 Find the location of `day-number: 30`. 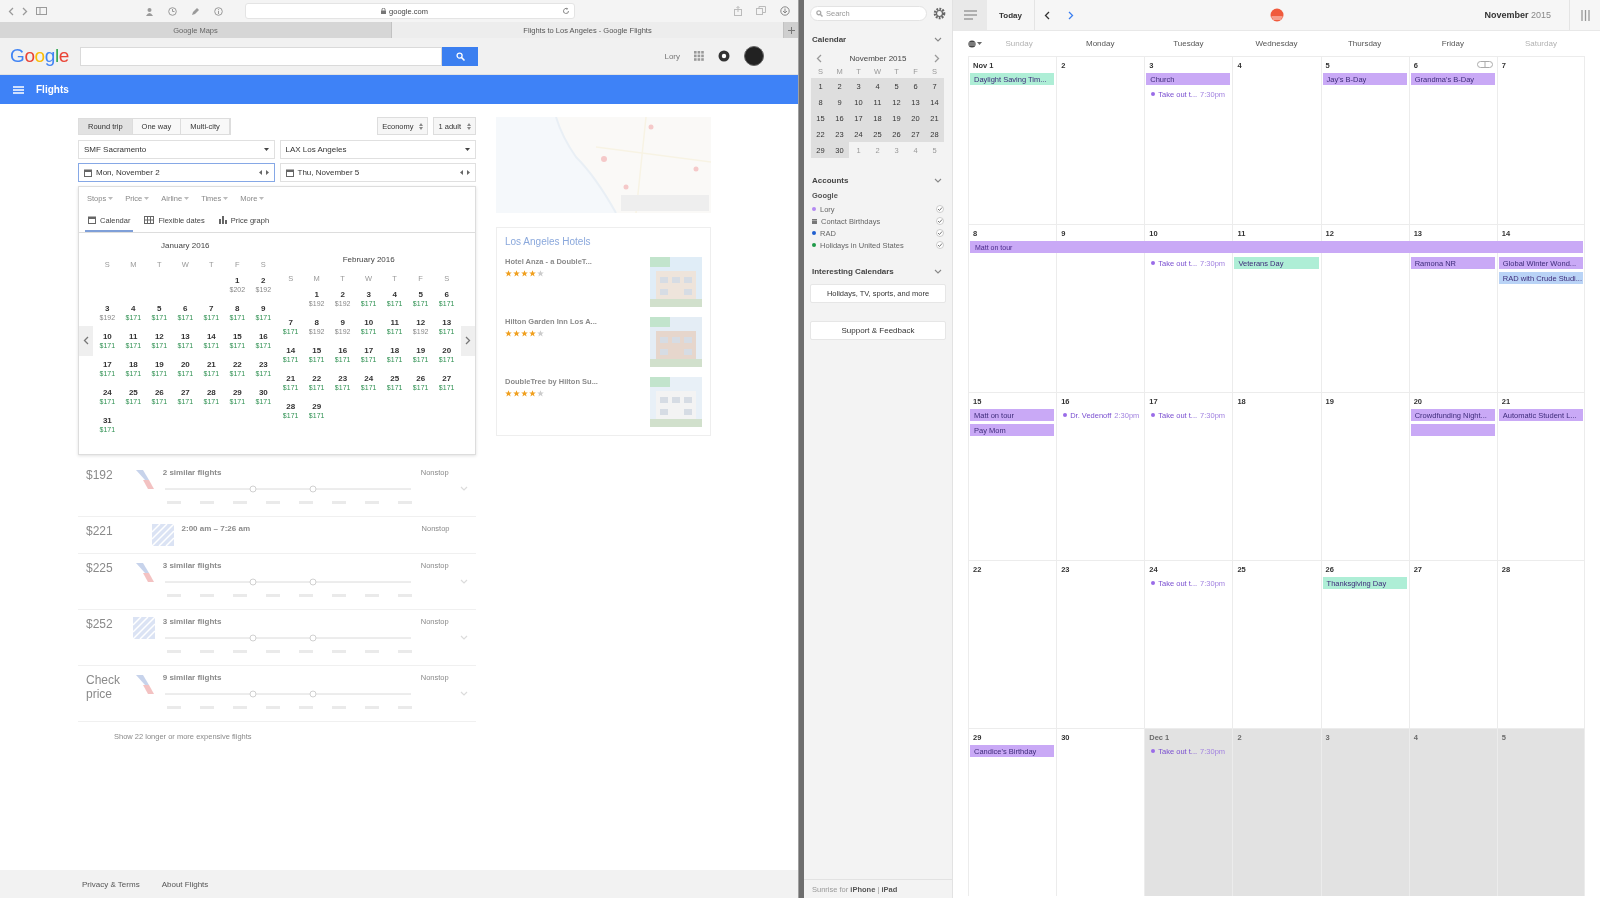

day-number: 30 is located at coordinates (263, 392).